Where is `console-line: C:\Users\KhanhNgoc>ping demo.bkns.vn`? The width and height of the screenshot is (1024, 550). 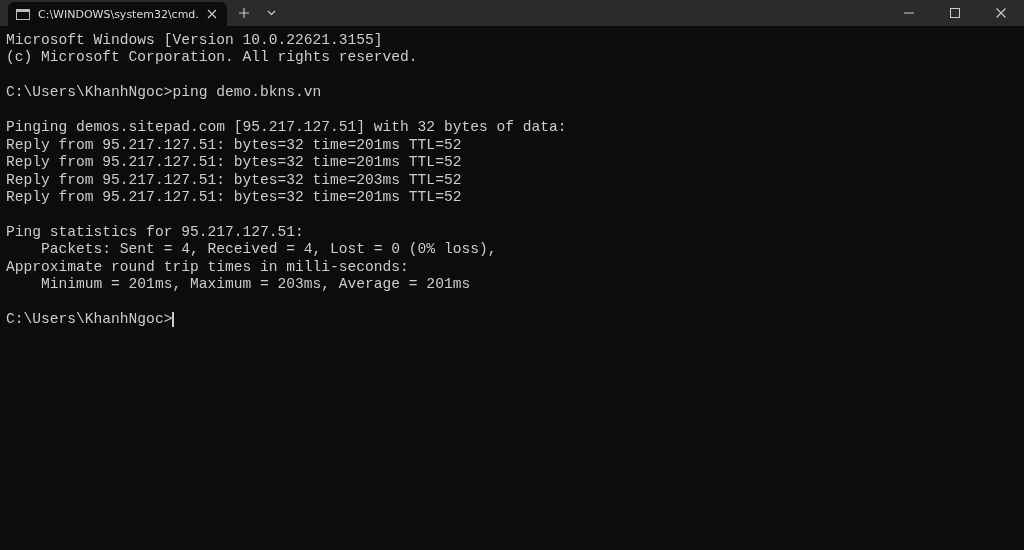 console-line: C:\Users\KhanhNgoc>ping demo.bkns.vn is located at coordinates (164, 93).